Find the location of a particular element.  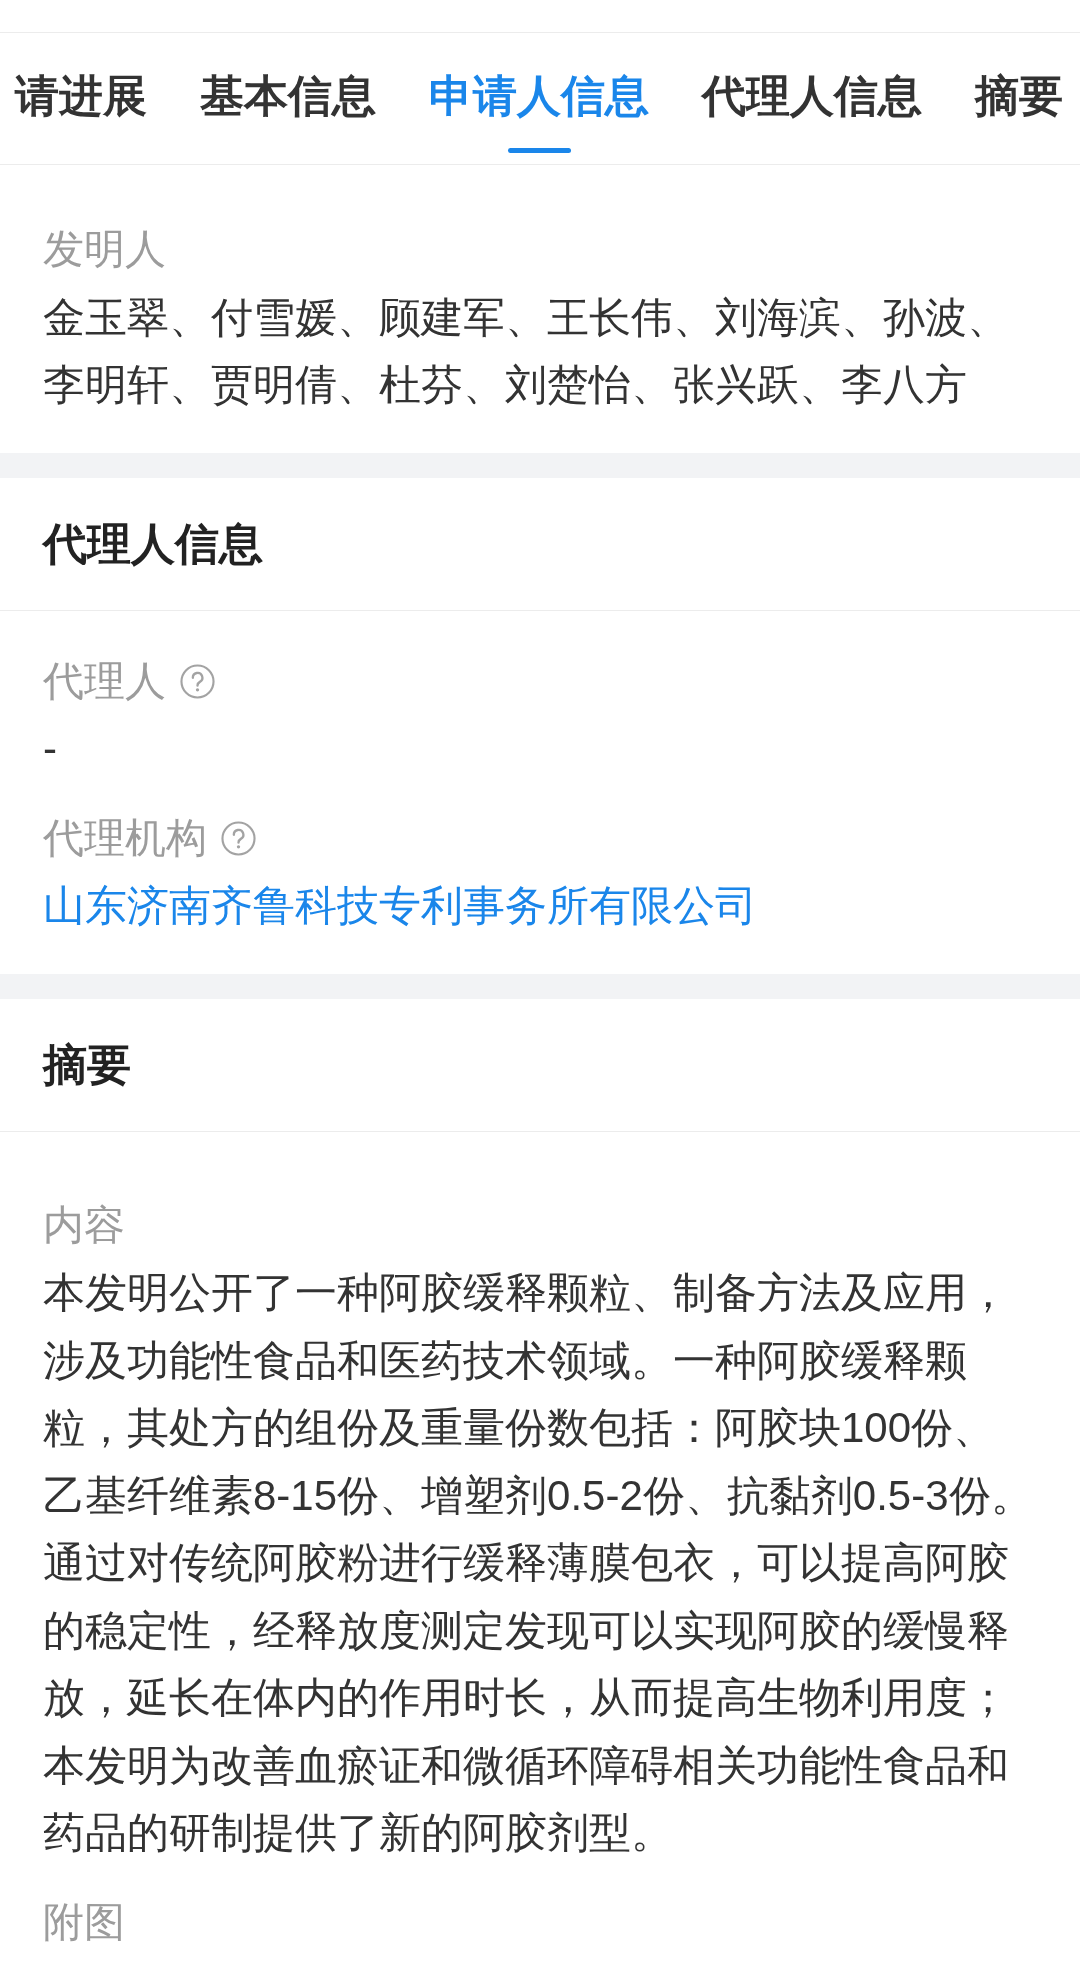

field-value: - is located at coordinates (50, 749).